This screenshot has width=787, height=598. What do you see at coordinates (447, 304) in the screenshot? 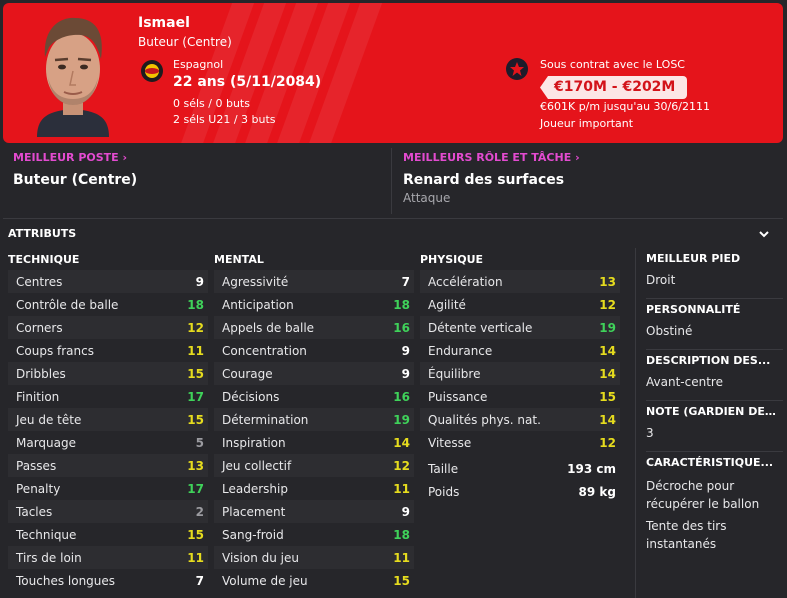
I see `attribute-label: Agilité` at bounding box center [447, 304].